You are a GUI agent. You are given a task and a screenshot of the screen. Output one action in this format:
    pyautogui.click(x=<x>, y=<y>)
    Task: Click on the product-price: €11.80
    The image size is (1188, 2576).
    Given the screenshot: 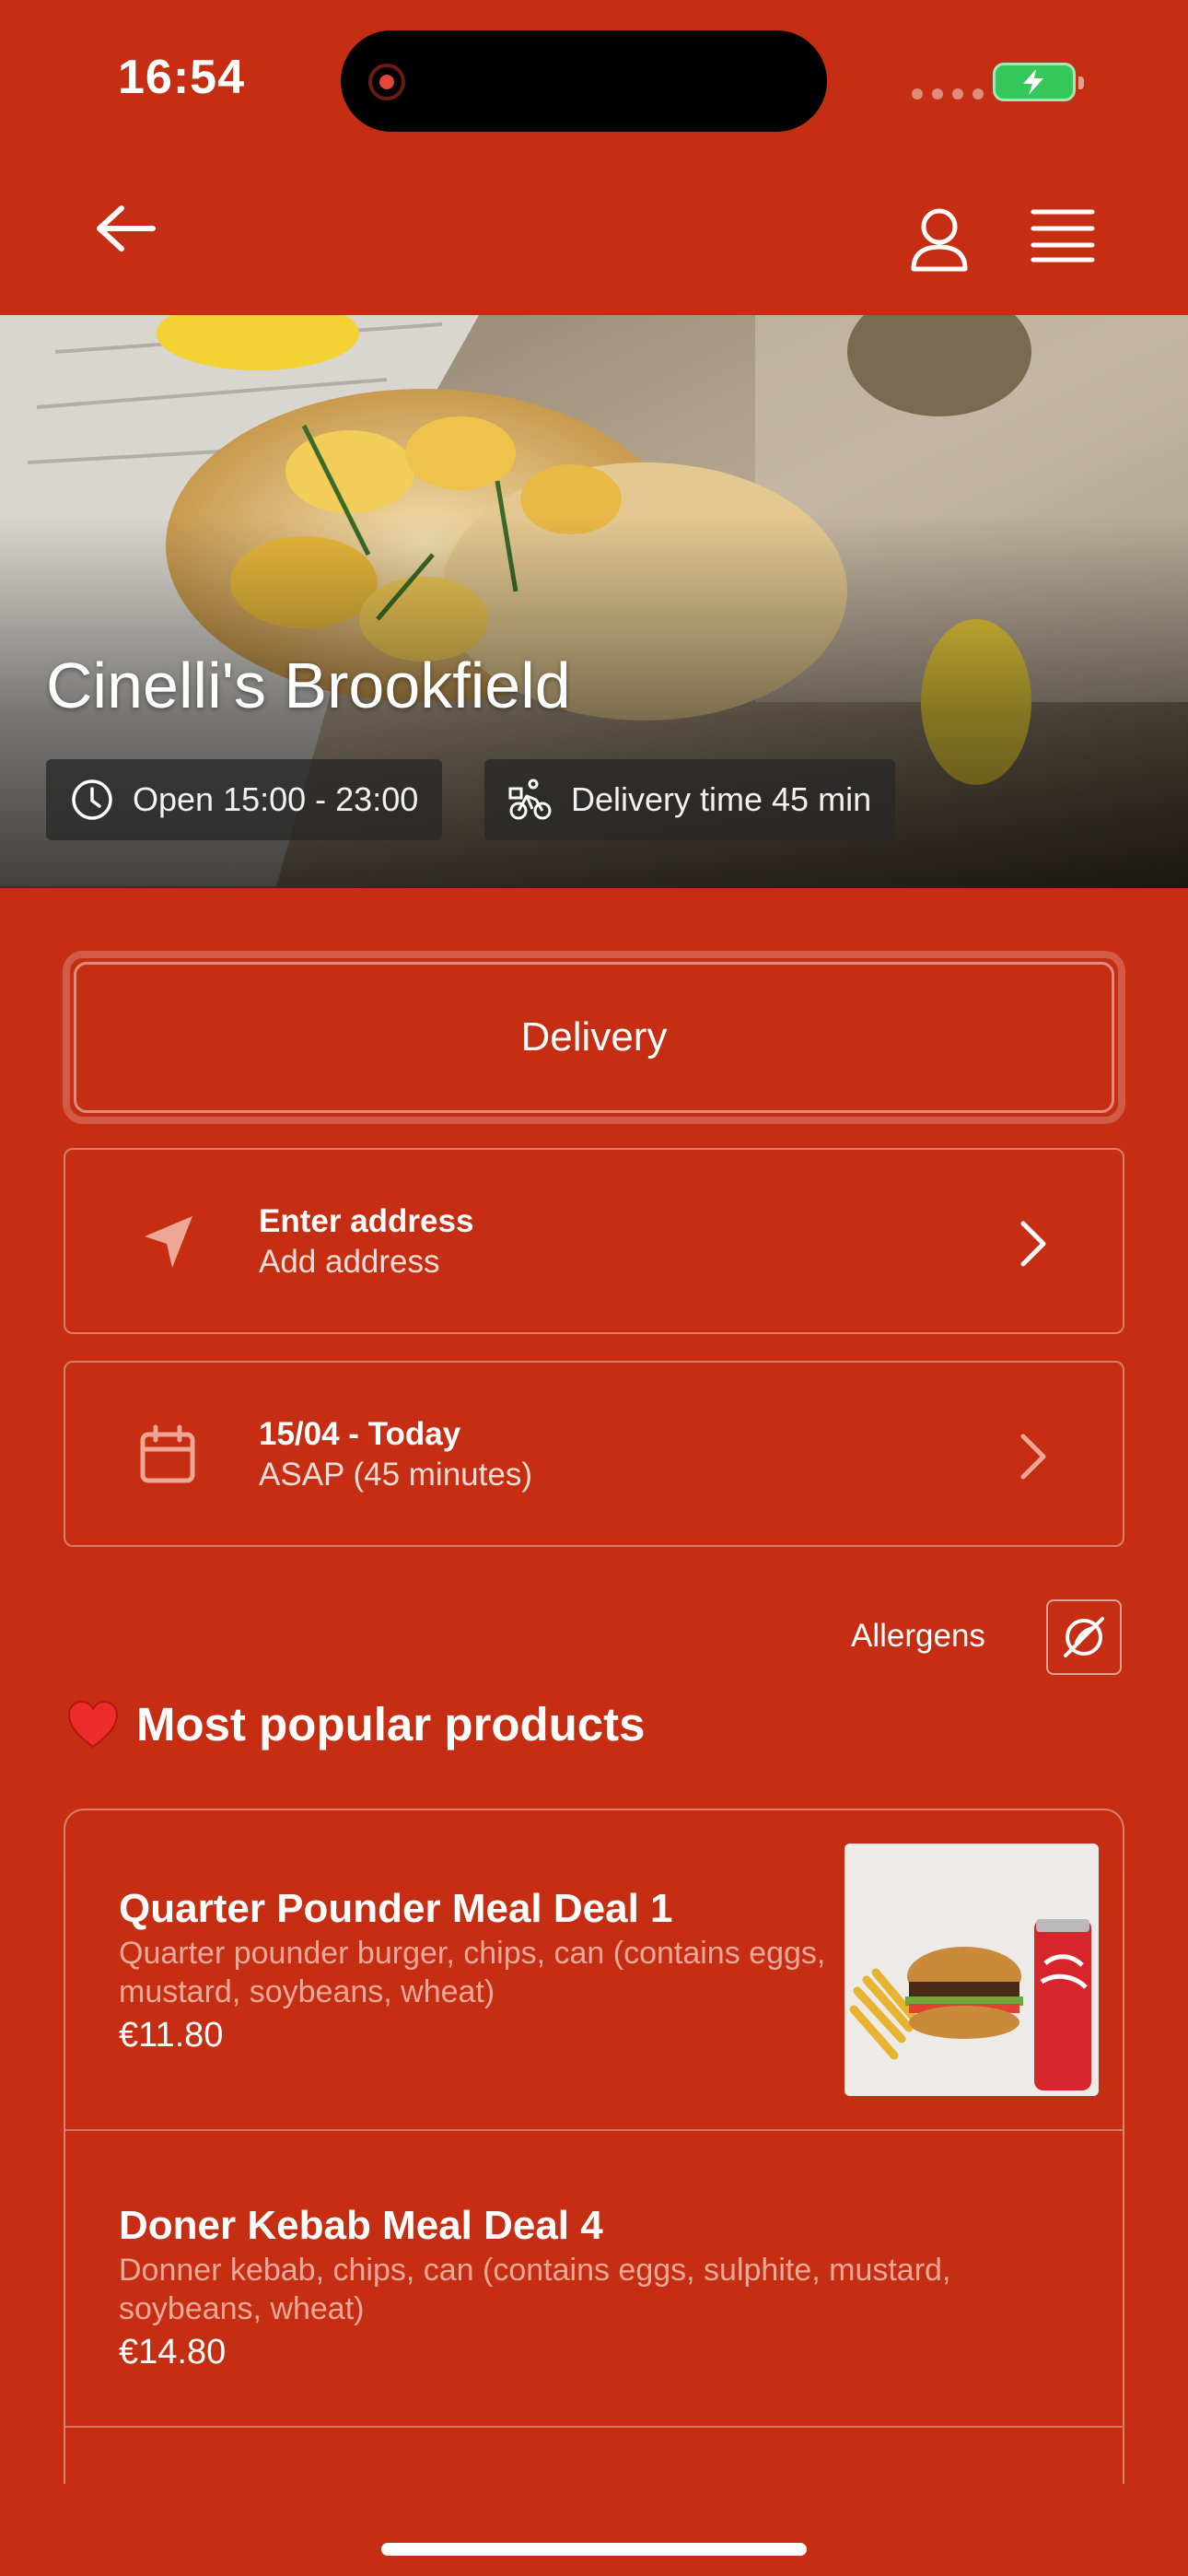 What is the action you would take?
    pyautogui.click(x=172, y=2036)
    